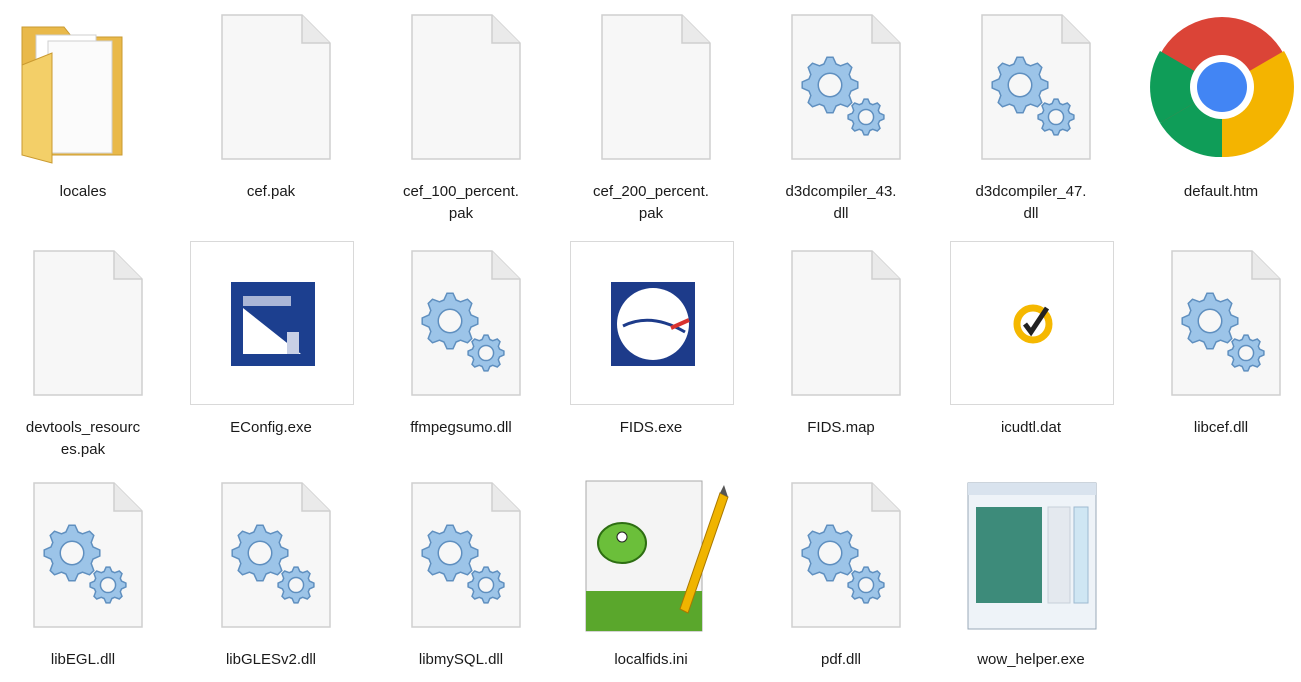  I want to click on file-name-label: cef.pak, so click(271, 191).